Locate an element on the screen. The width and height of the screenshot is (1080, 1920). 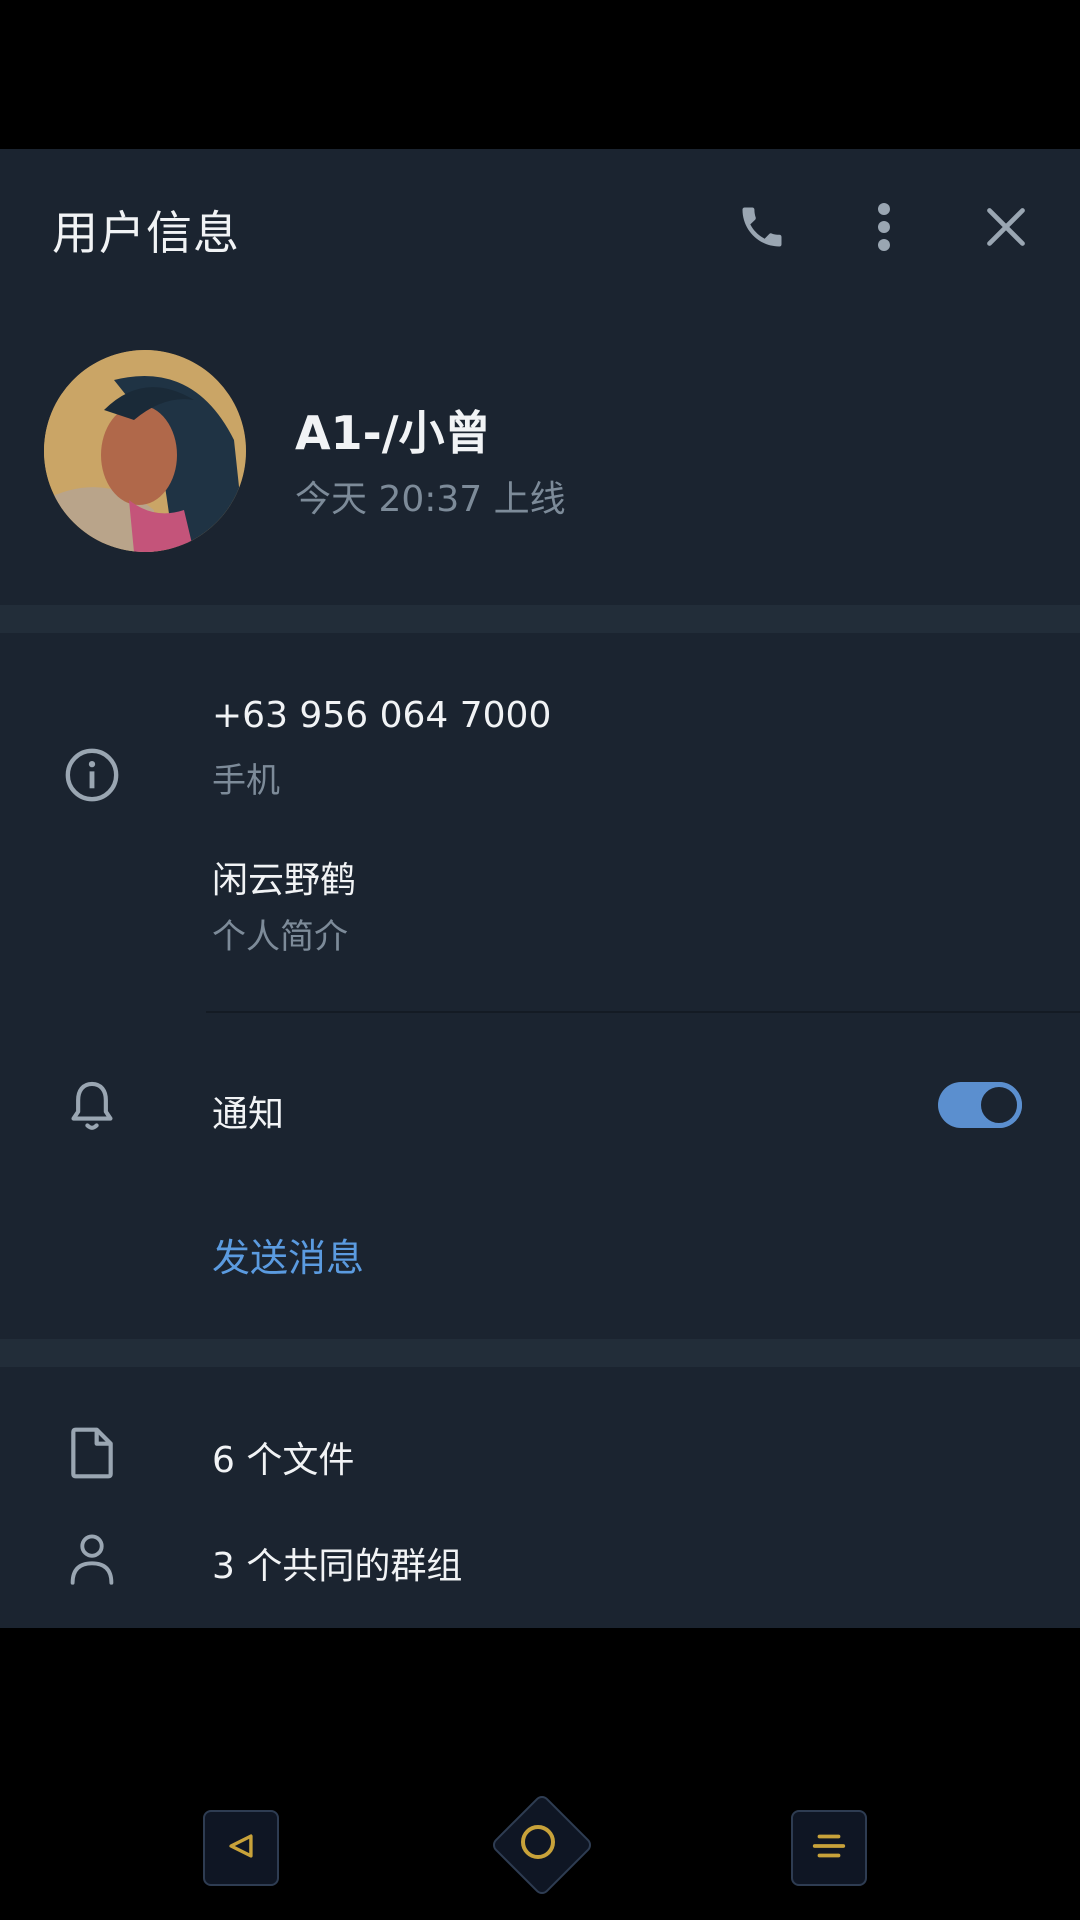
home-circle-icon is located at coordinates (538, 1842).